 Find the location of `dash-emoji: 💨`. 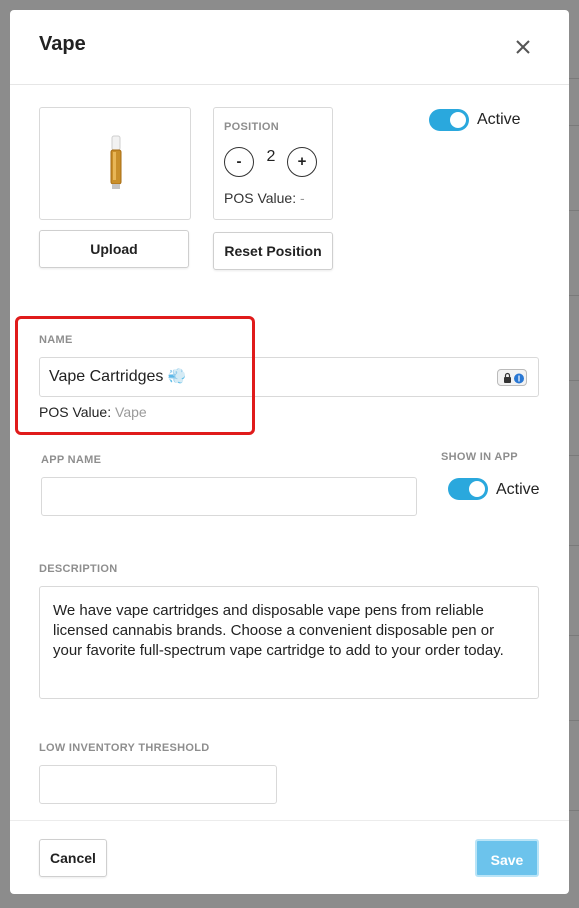

dash-emoji: 💨 is located at coordinates (177, 376).